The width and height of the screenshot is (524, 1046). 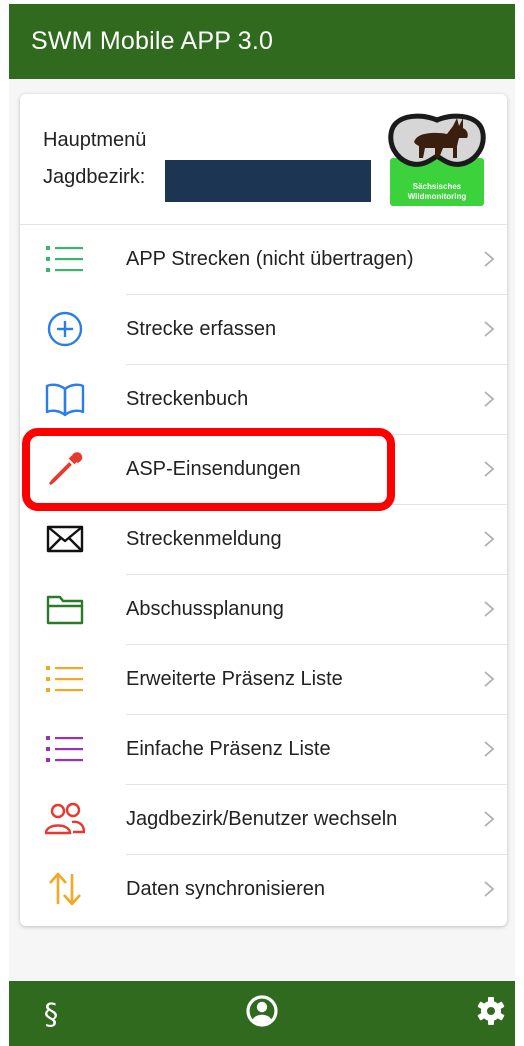 I want to click on app-title: SWM Mobile APP 3.0, so click(x=152, y=41).